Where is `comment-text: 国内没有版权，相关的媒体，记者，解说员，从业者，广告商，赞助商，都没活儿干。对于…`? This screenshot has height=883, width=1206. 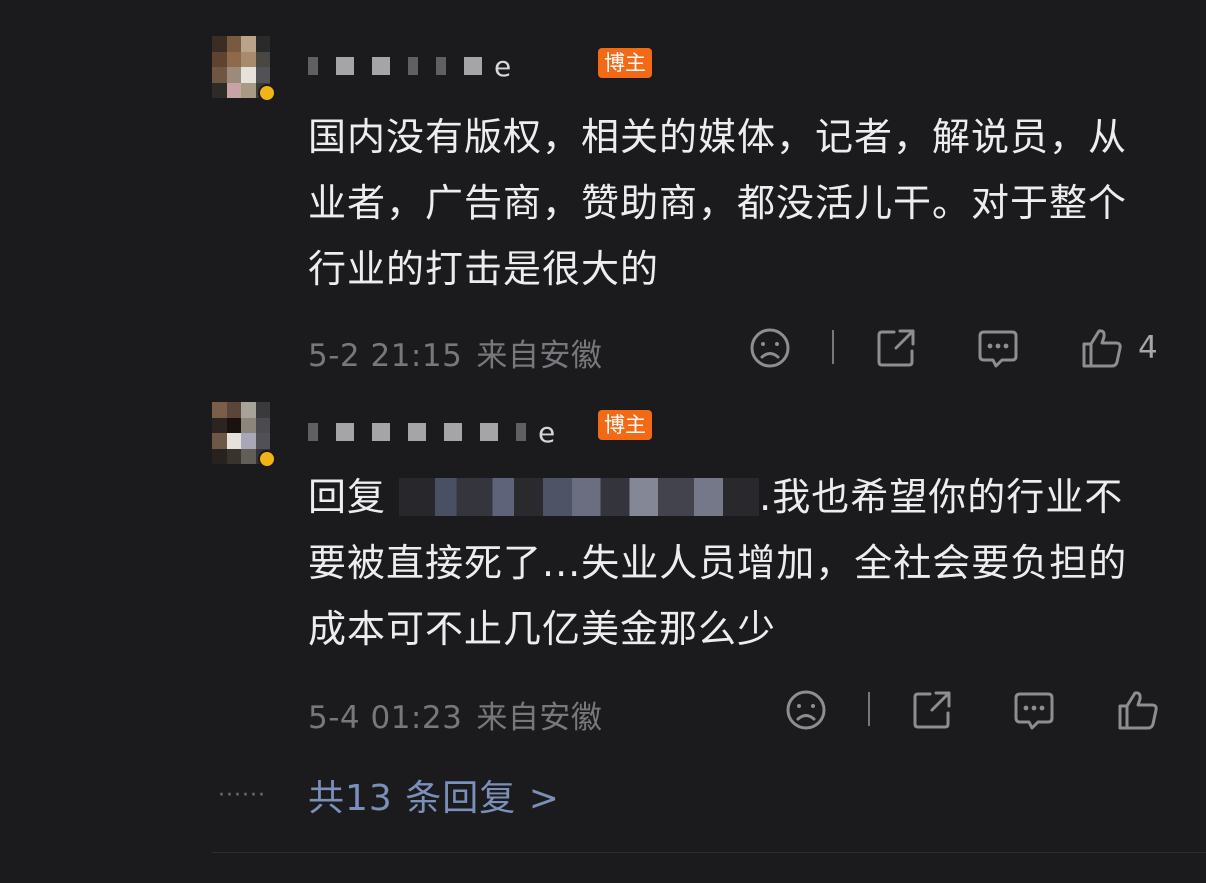 comment-text: 国内没有版权，相关的媒体，记者，解说员，从业者，广告商，赞助商，都没活儿干。对于… is located at coordinates (718, 203).